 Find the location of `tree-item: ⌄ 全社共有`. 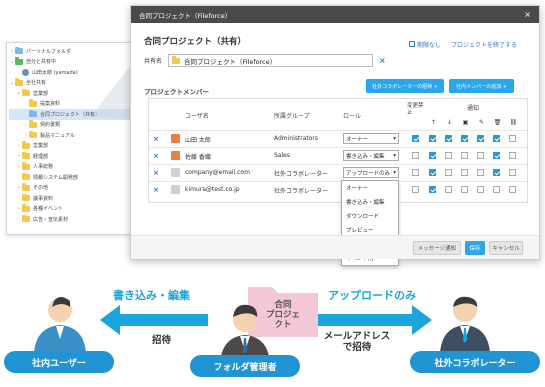

tree-item: ⌄ 全社共有 is located at coordinates (70, 83).